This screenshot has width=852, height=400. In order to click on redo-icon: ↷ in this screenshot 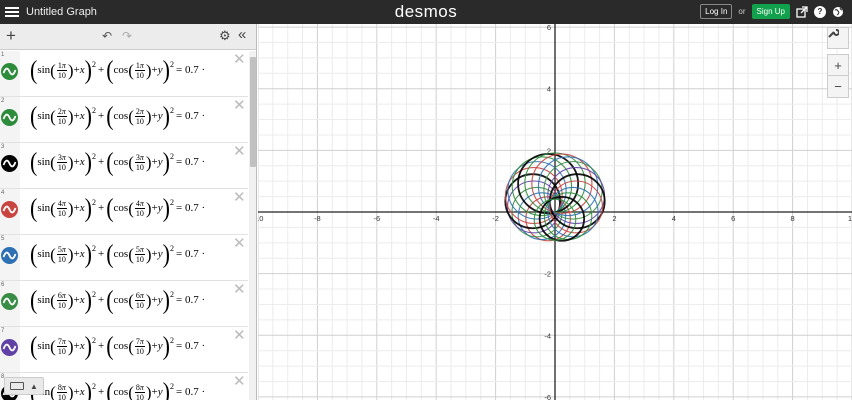, I will do `click(127, 36)`.